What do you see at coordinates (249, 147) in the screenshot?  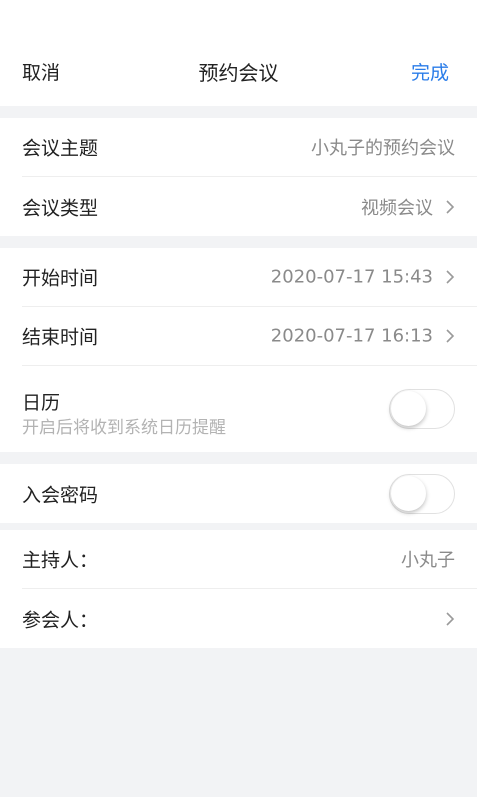 I see `topic-row: 会议主题 小丸子的预约会议` at bounding box center [249, 147].